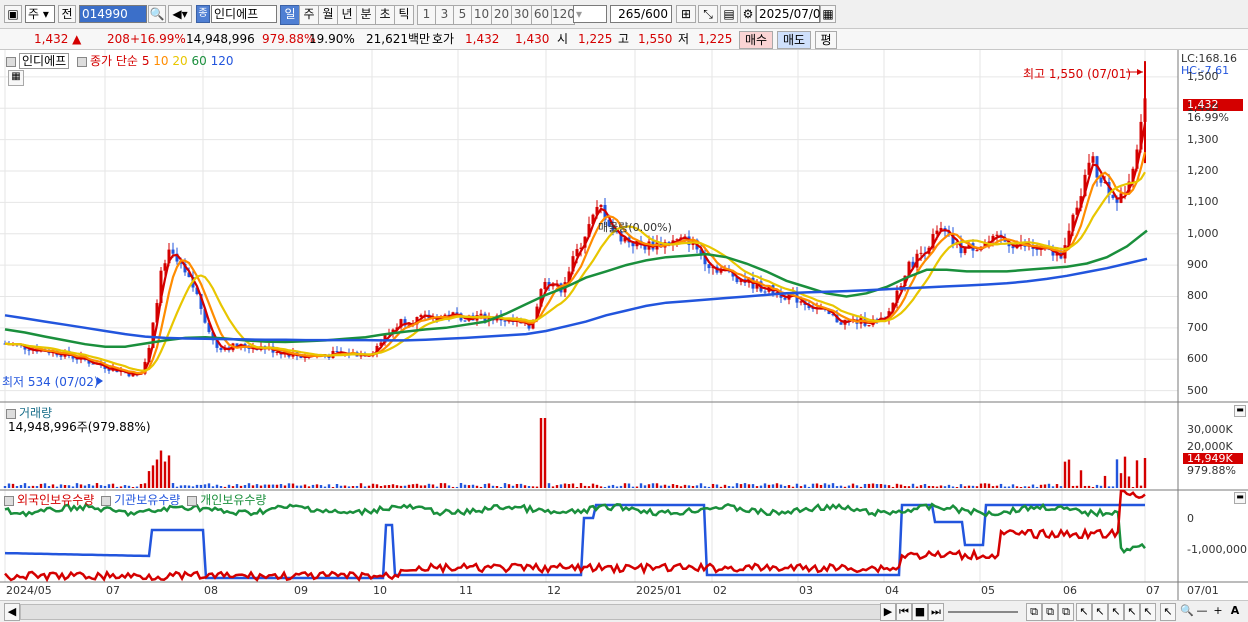 The width and height of the screenshot is (1248, 622). Describe the element at coordinates (481, 15) in the screenshot. I see `interval-tab-3: 10` at that location.